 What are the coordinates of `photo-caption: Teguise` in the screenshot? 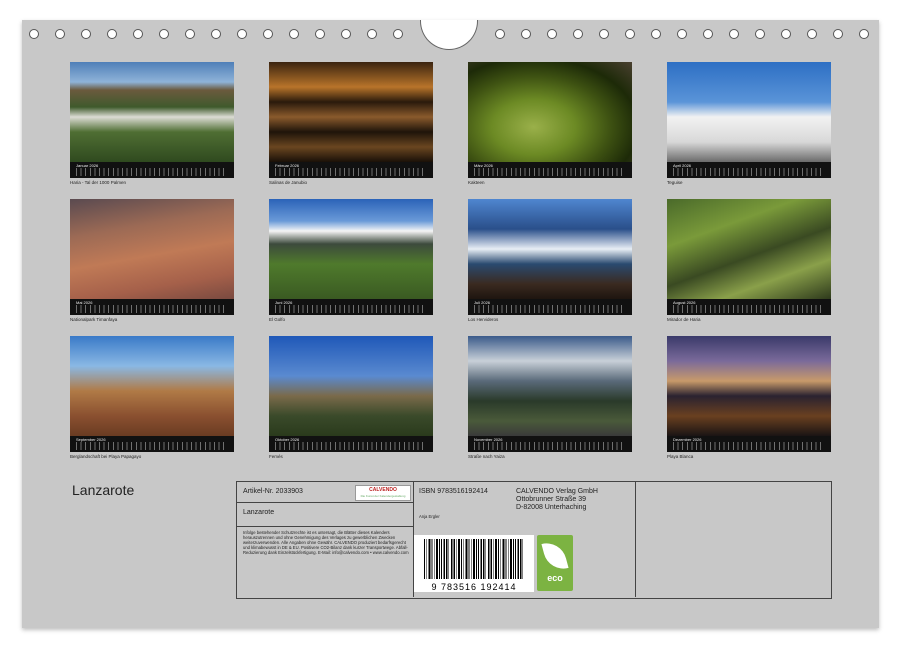 It's located at (675, 182).